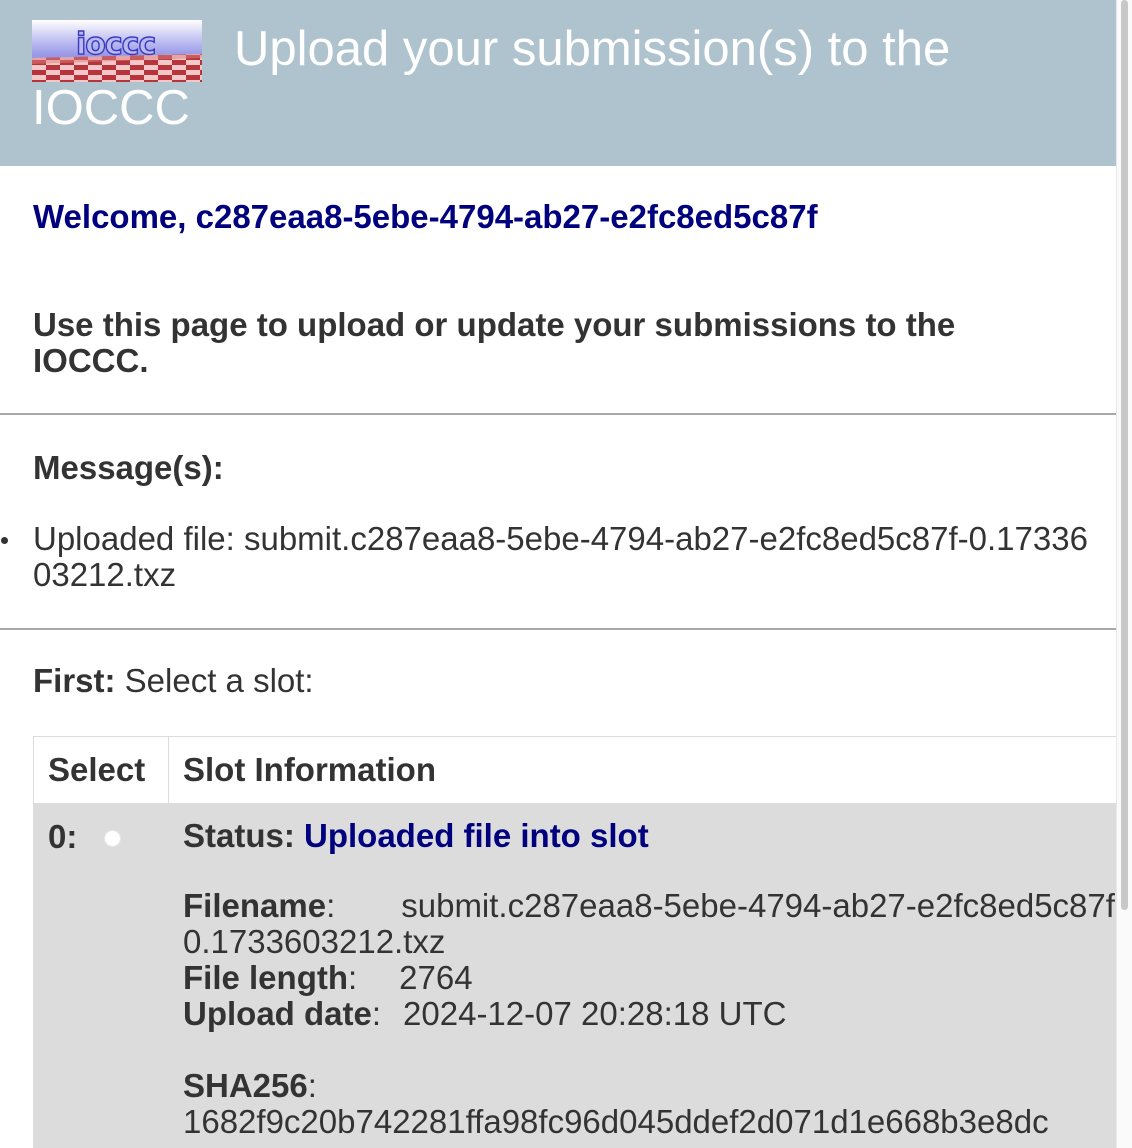 This screenshot has height=1148, width=1132. I want to click on filename-label: Filename, so click(255, 905).